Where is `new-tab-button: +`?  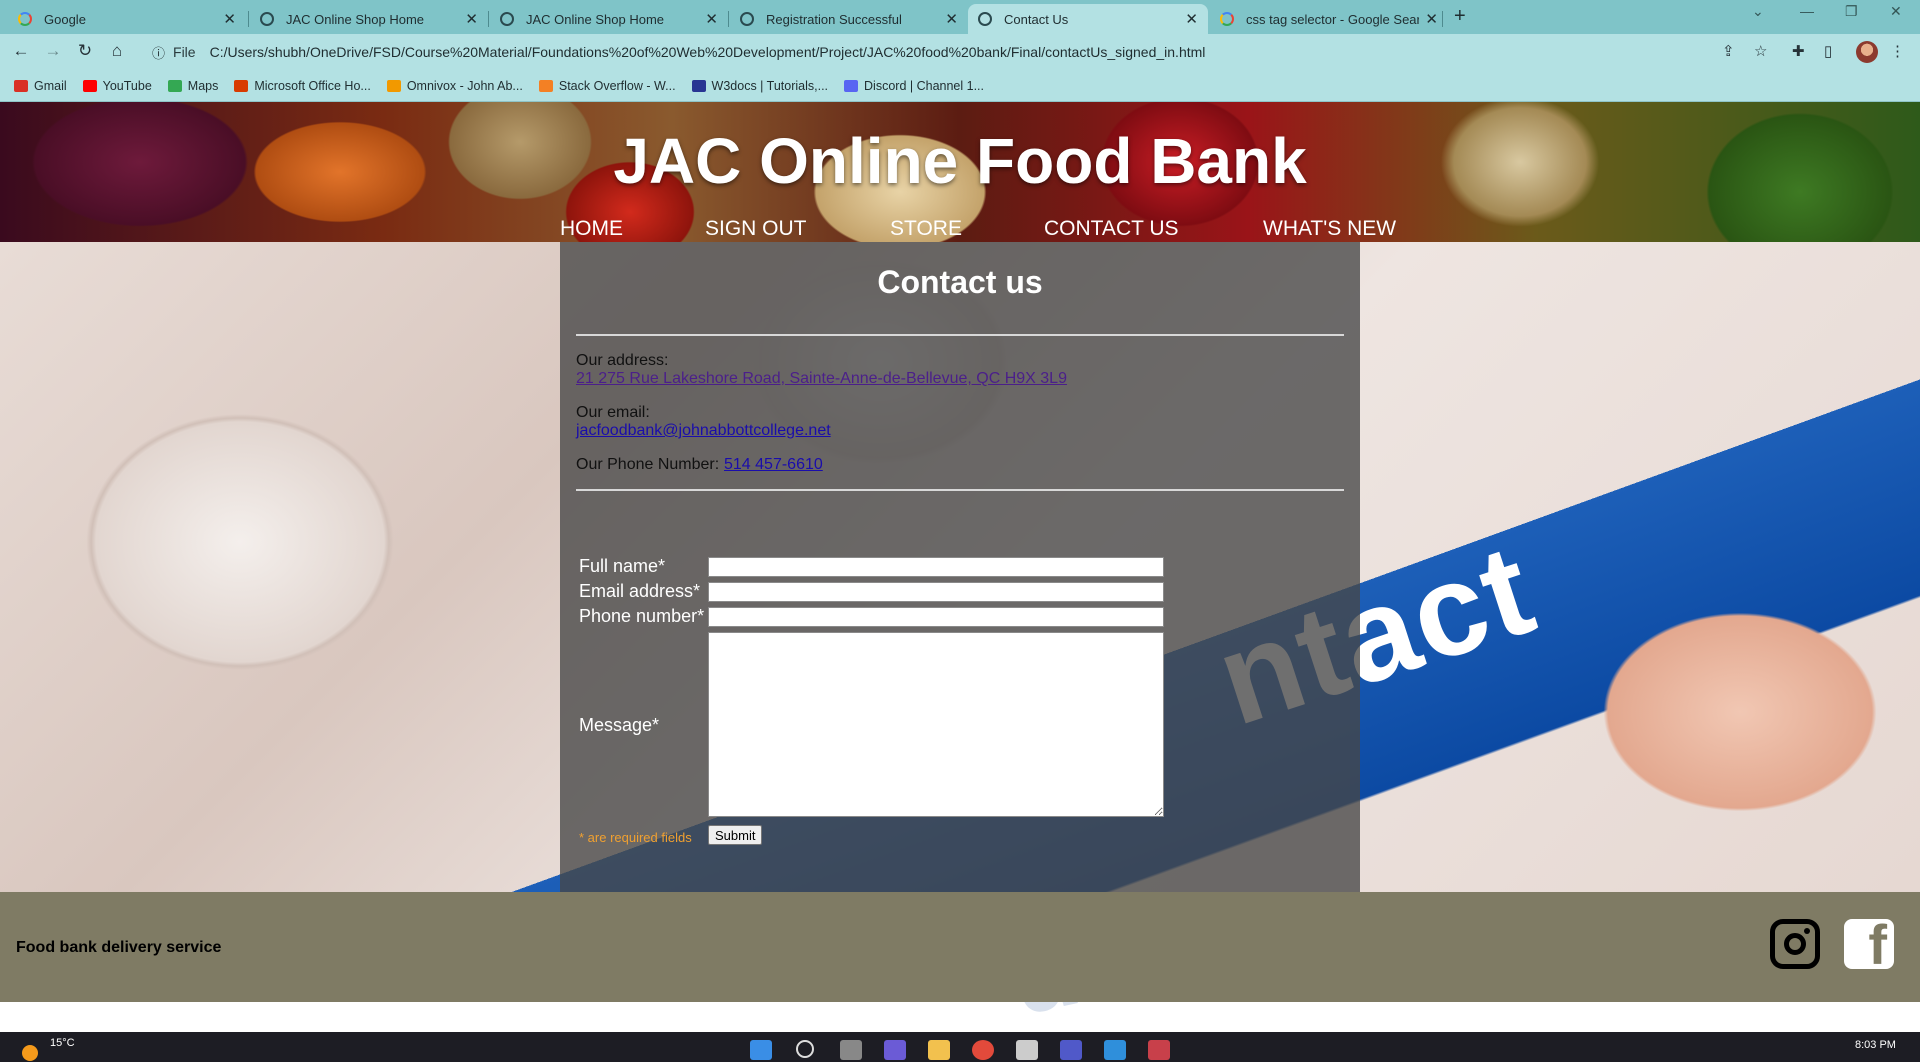 new-tab-button: + is located at coordinates (1460, 16).